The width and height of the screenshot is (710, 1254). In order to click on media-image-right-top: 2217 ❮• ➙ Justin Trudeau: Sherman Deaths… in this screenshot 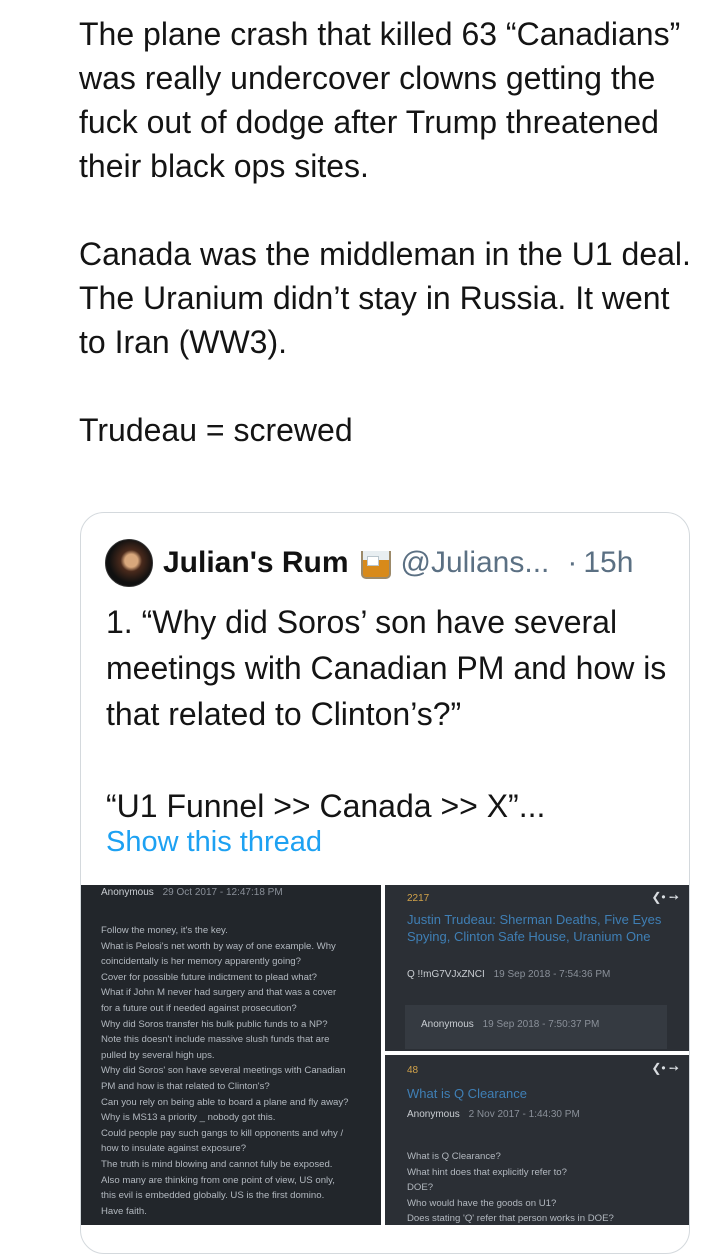, I will do `click(537, 968)`.